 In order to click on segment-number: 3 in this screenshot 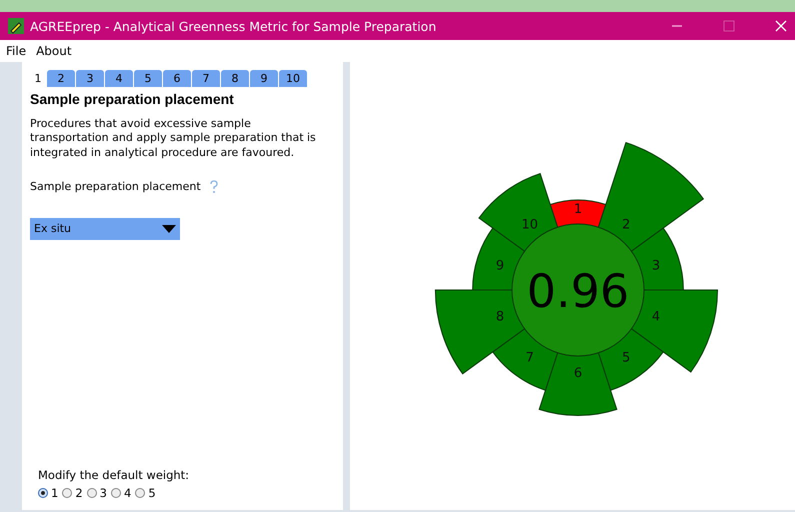, I will do `click(655, 266)`.